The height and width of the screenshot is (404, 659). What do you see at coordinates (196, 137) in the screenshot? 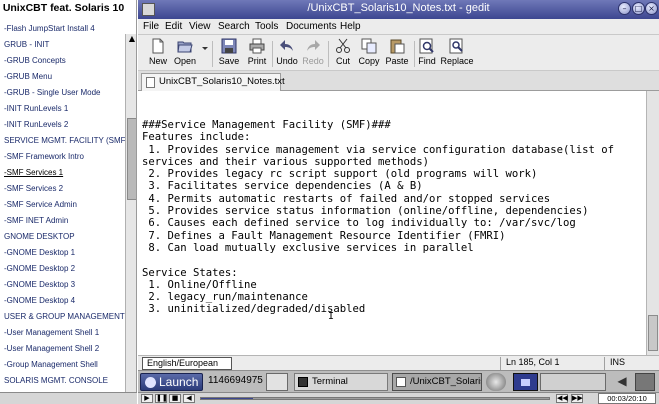
I see `editor-line: Features include:` at bounding box center [196, 137].